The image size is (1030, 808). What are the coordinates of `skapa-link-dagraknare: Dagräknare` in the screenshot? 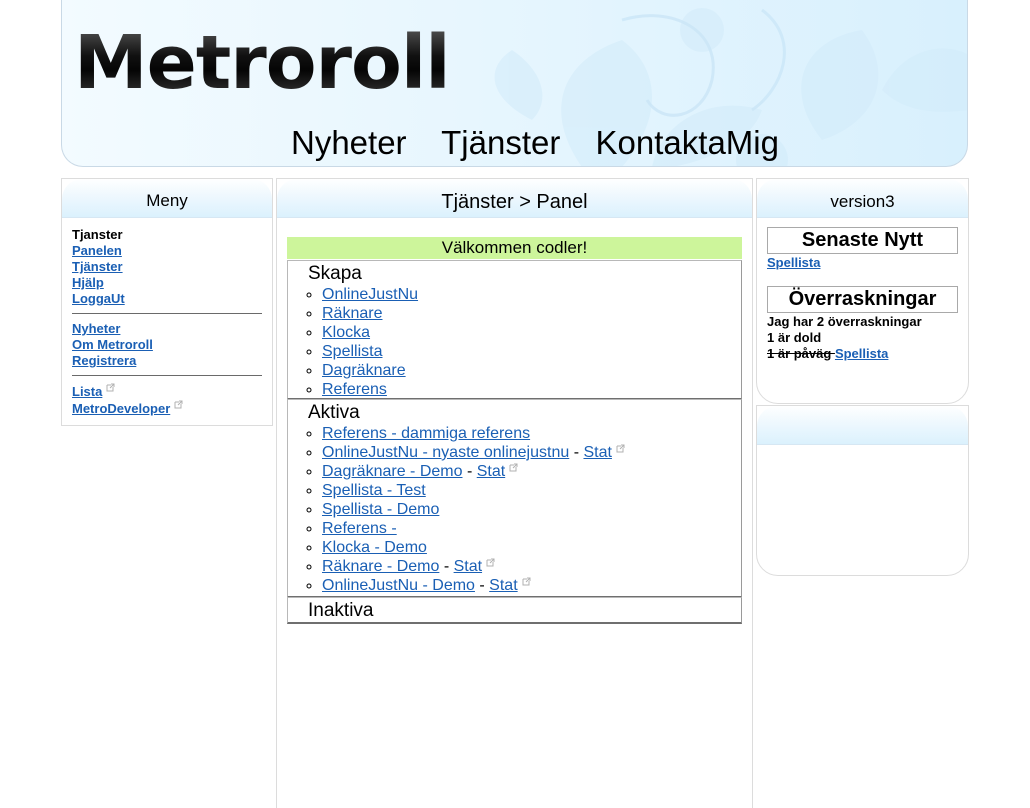 It's located at (364, 370).